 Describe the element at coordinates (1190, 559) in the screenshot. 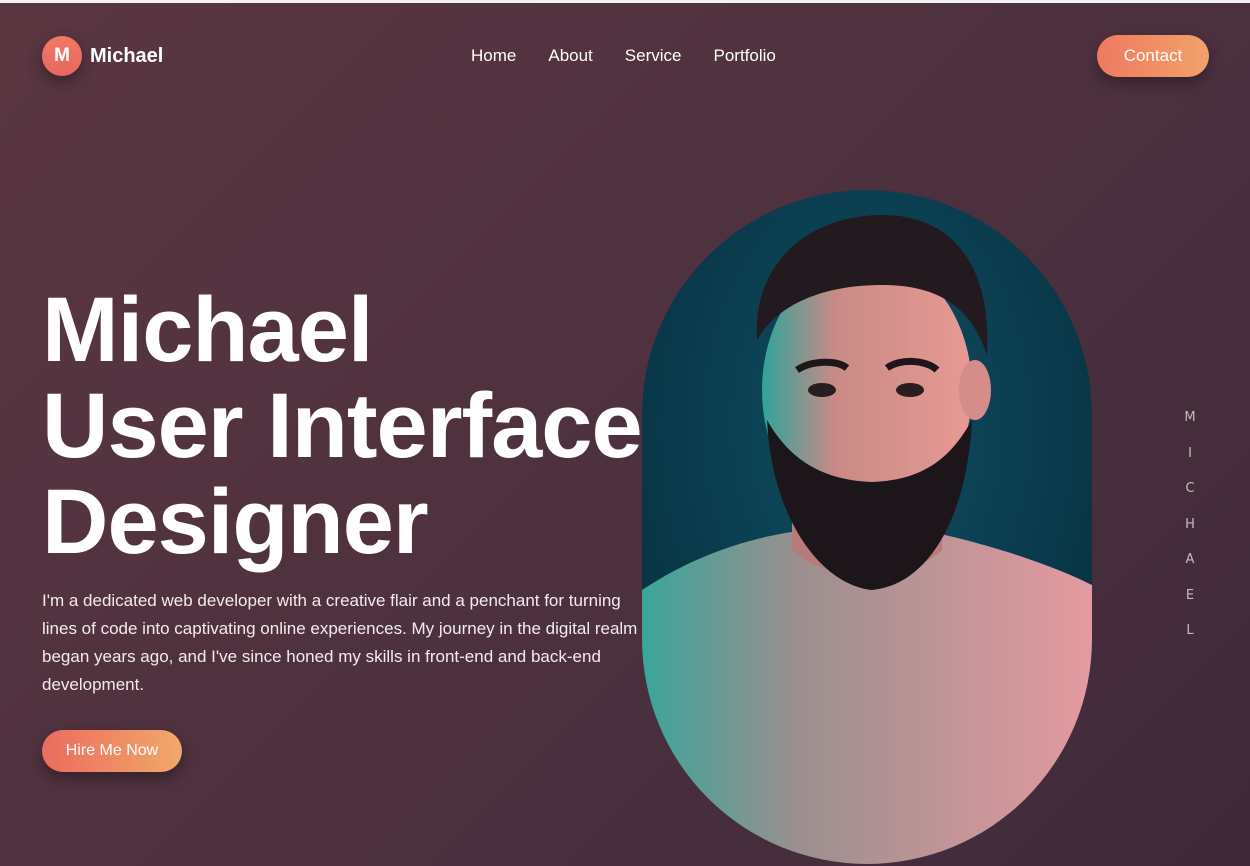

I see `vertical-letter: A` at that location.